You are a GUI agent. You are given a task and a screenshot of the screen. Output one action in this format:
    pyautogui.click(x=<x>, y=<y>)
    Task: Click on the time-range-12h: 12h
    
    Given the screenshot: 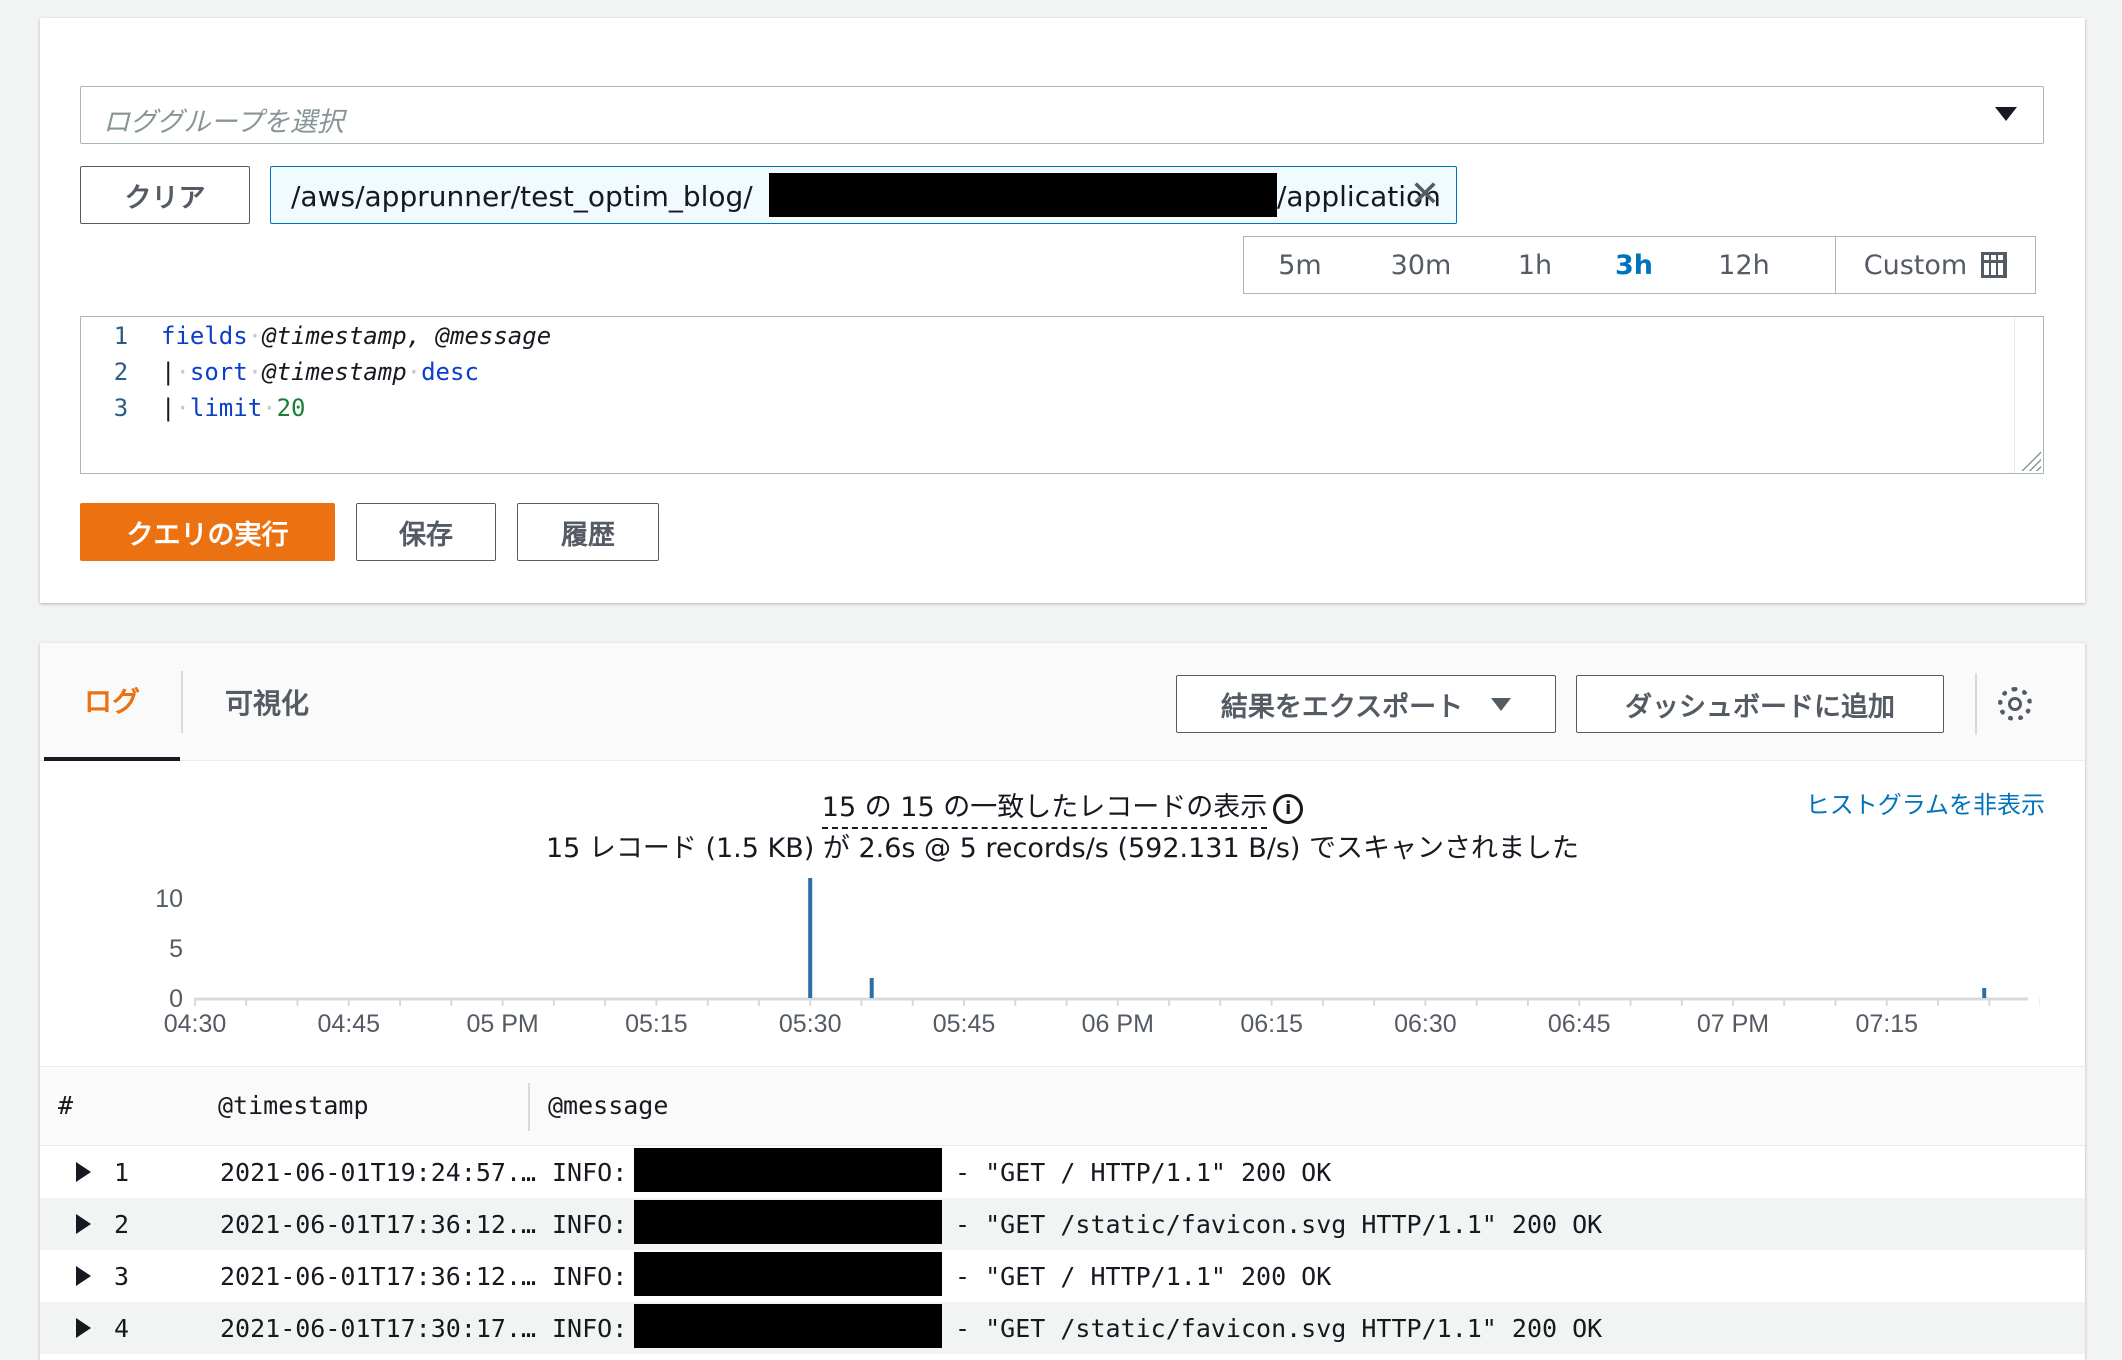 What is the action you would take?
    pyautogui.click(x=1744, y=265)
    